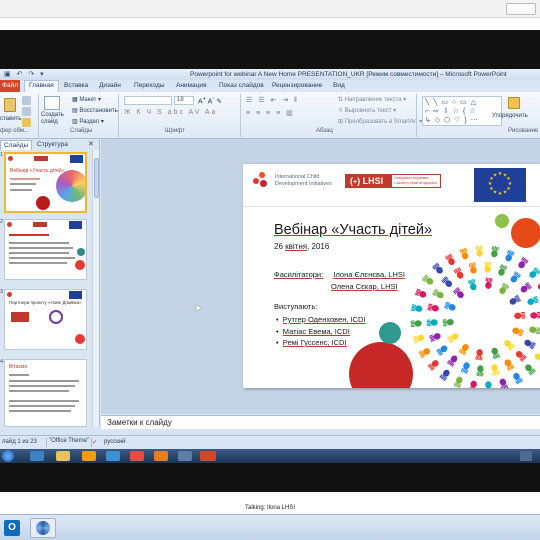 Image resolution: width=540 pixels, height=540 pixels. What do you see at coordinates (210, 100) in the screenshot?
I see `grow-font-button: A+ A- ✎` at bounding box center [210, 100].